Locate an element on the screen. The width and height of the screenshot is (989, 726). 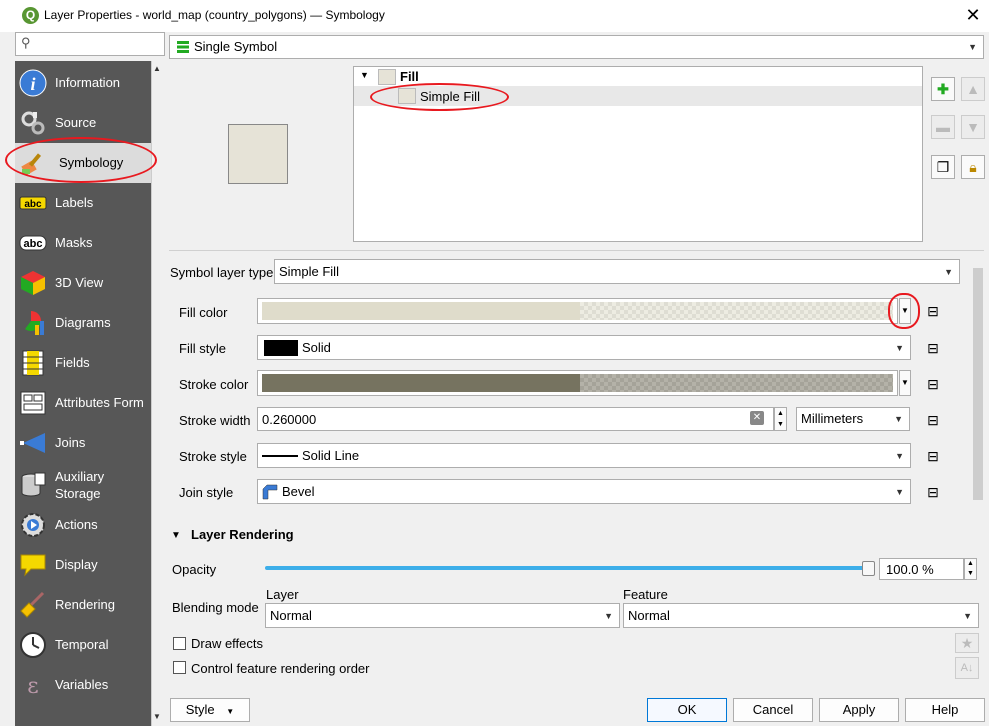
stroke-style-label: Stroke style is located at coordinates (213, 456).